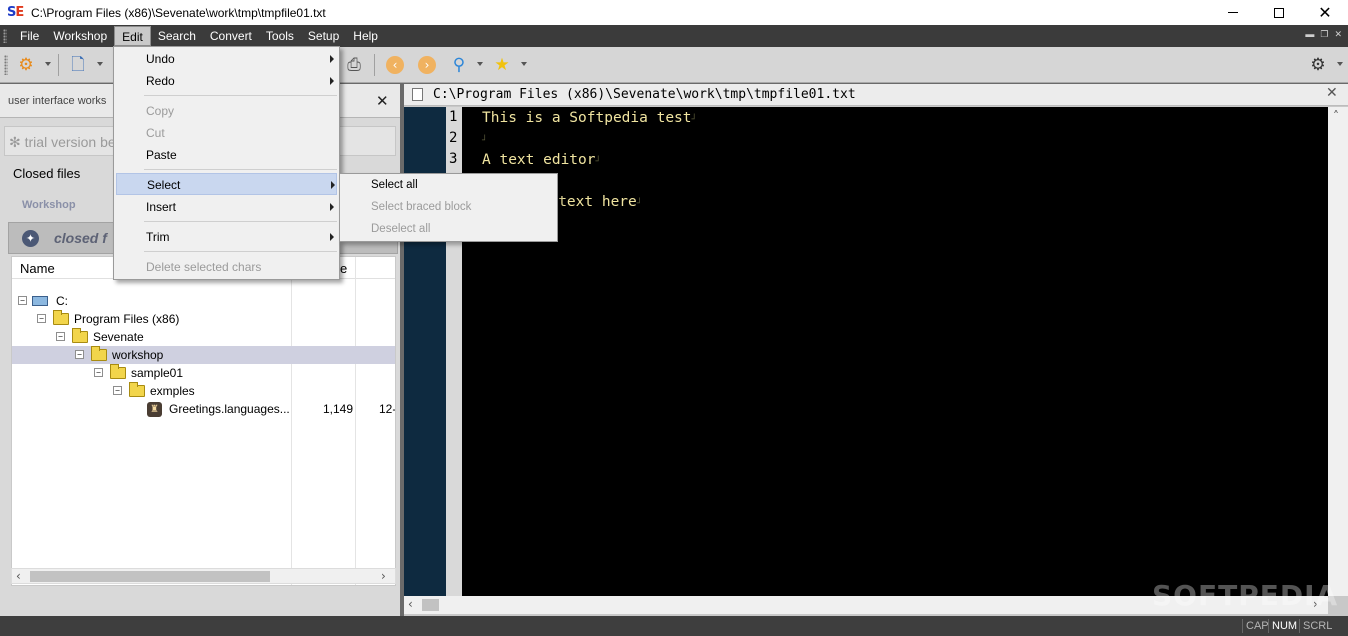  I want to click on column-header-date: e, so click(343, 268).